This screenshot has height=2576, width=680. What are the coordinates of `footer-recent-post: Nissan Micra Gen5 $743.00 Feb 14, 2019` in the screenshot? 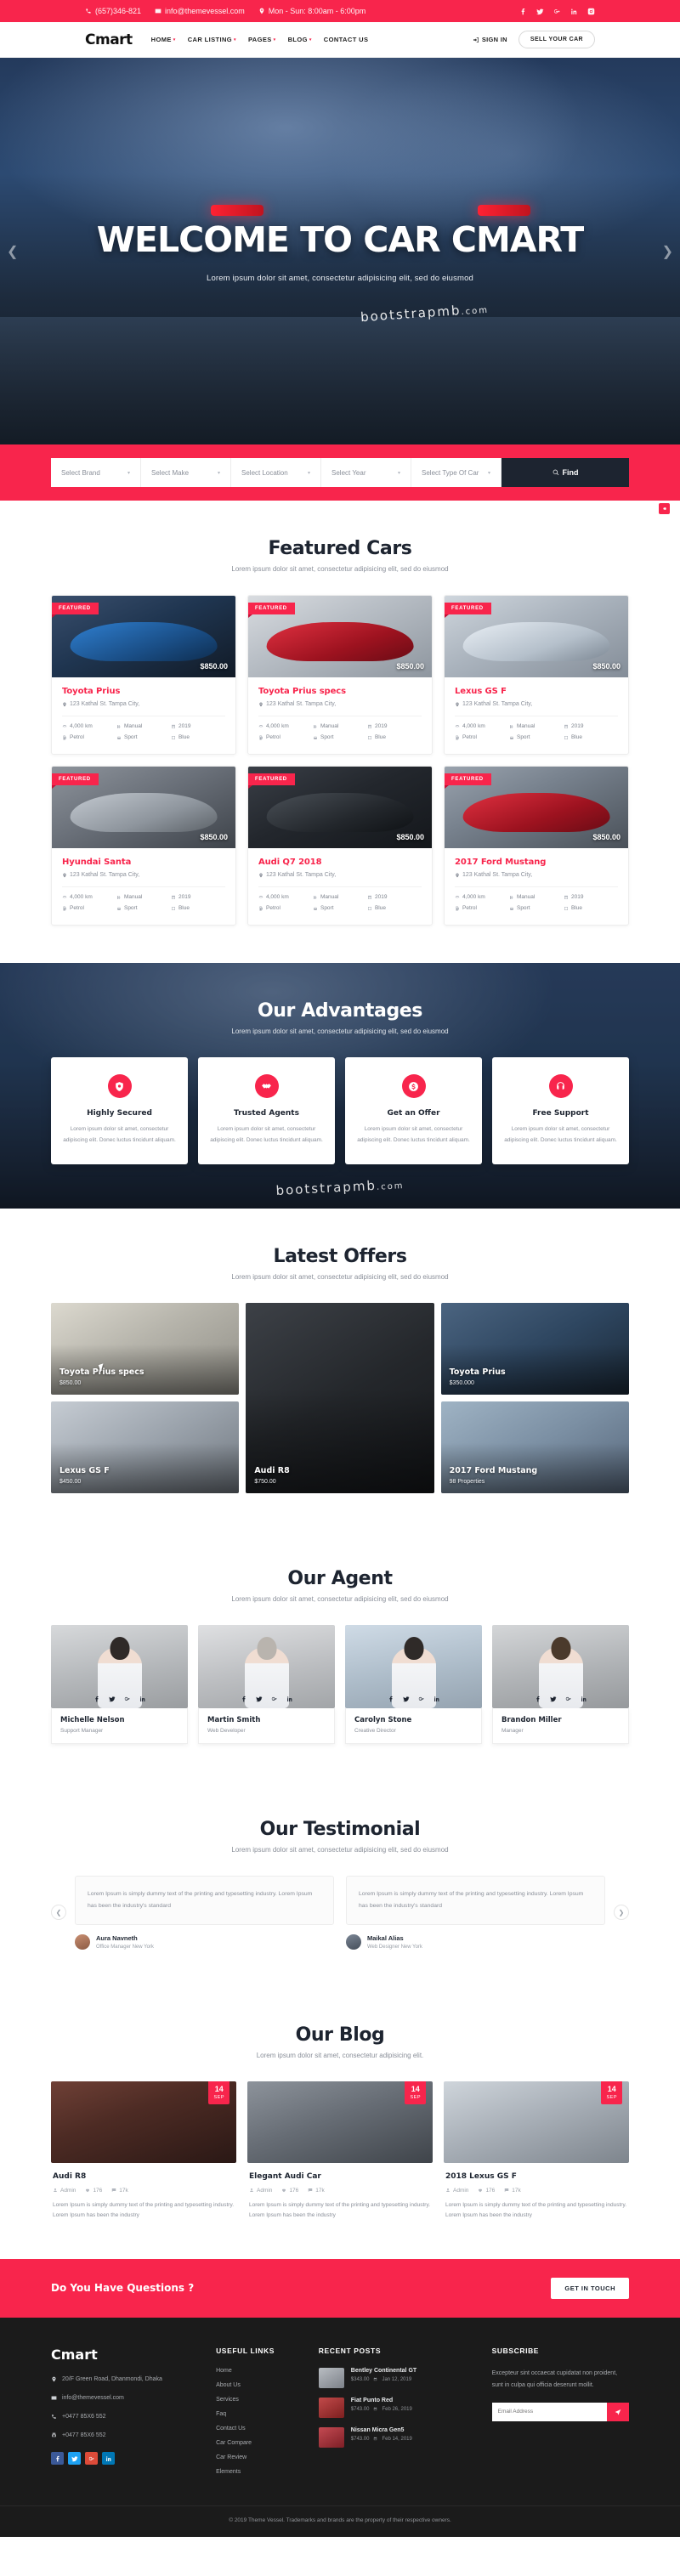 It's located at (397, 2437).